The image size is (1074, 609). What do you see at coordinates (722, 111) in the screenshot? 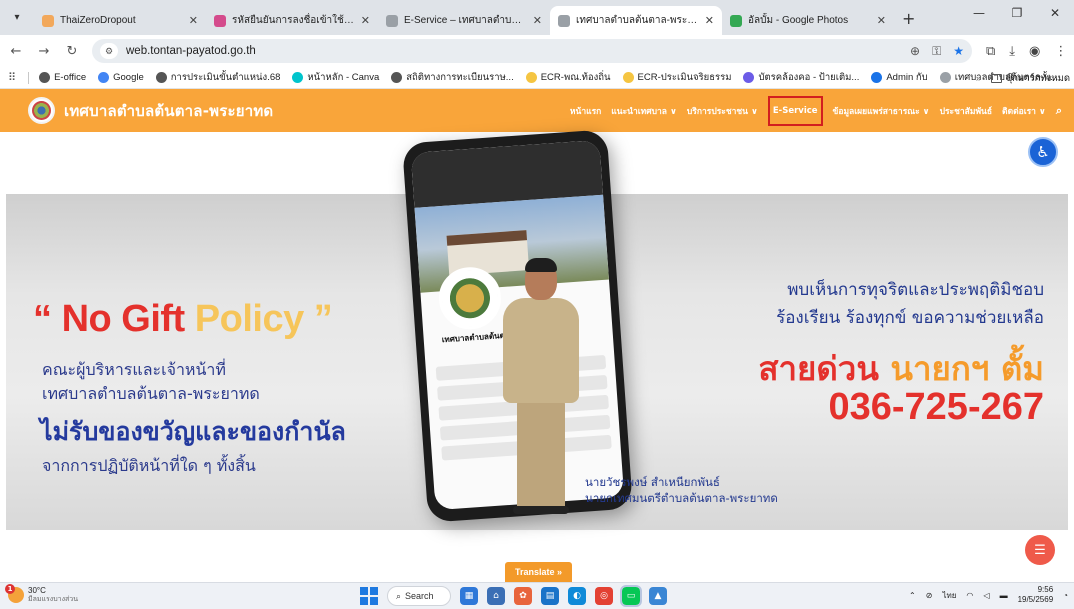
I see `nav-item: บริการประชาชน ∨` at bounding box center [722, 111].